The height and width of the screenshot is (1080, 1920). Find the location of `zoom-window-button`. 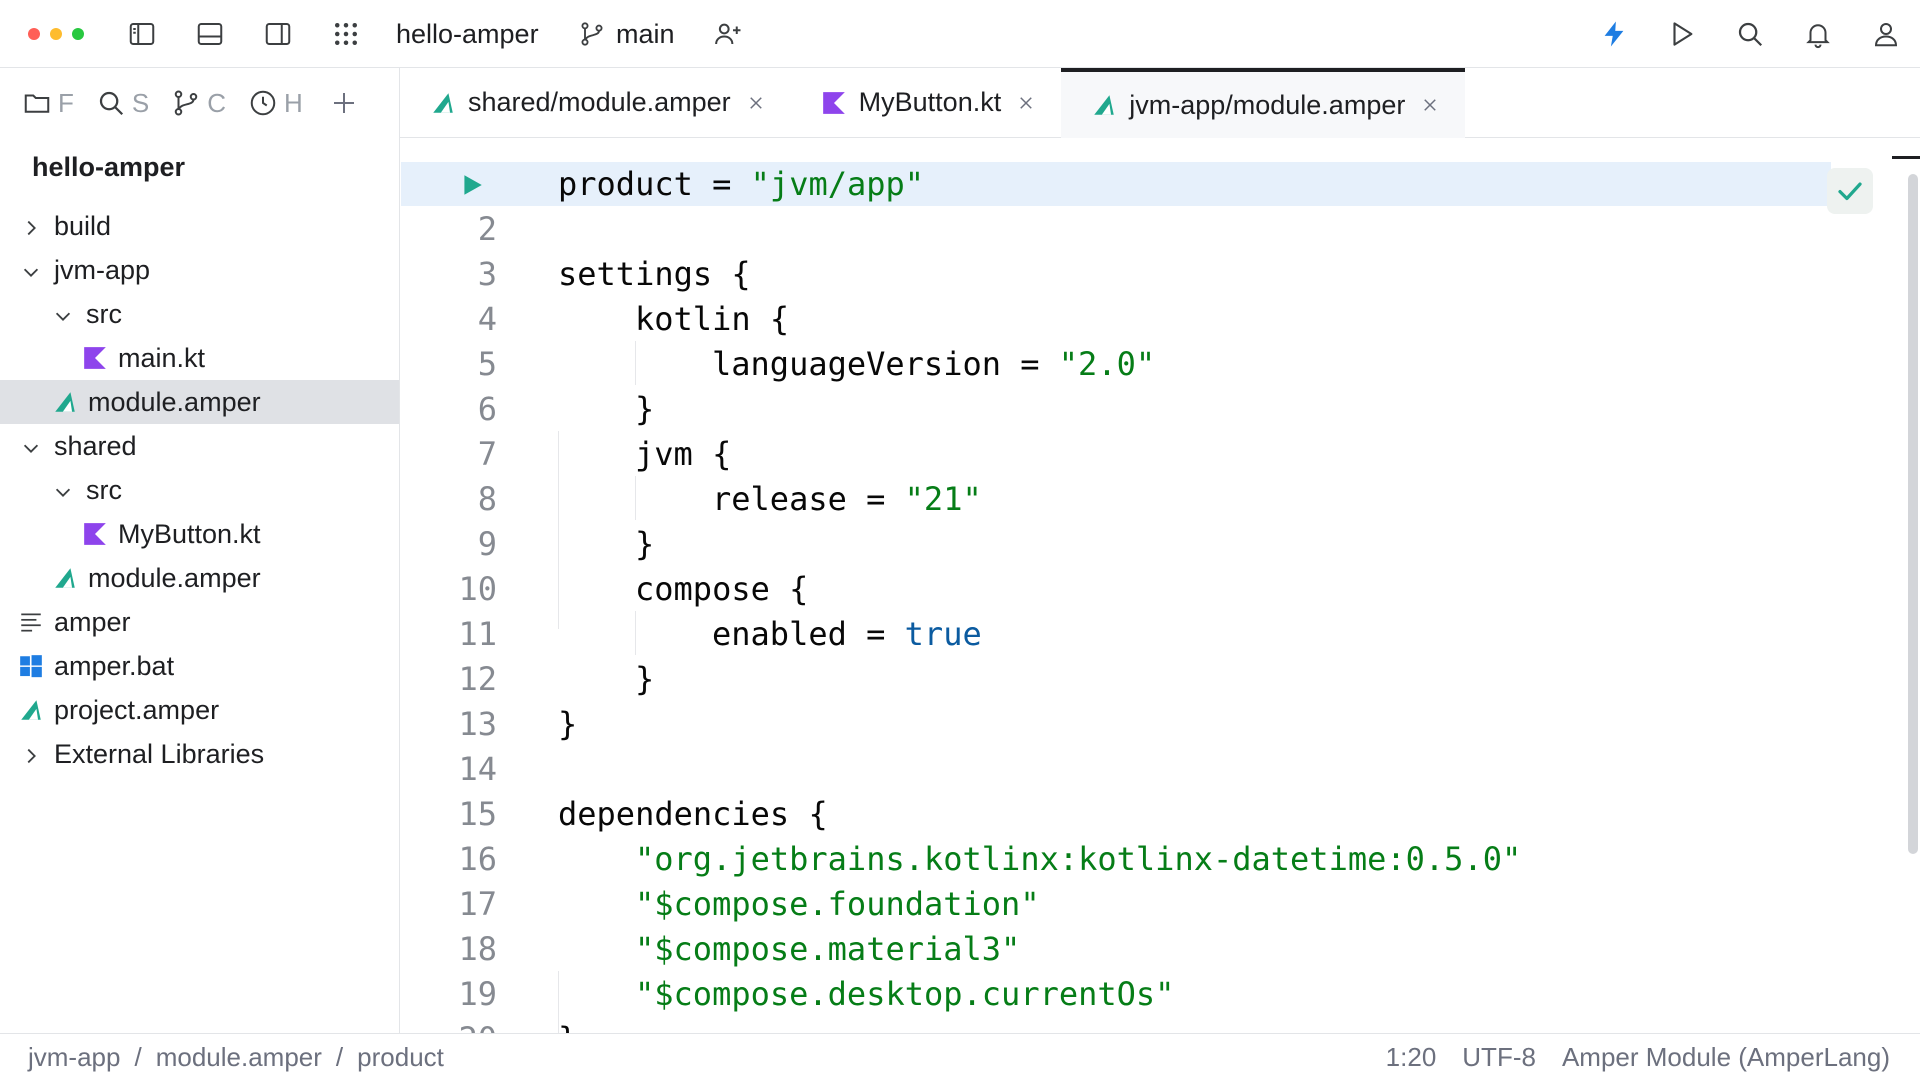

zoom-window-button is located at coordinates (78, 34).